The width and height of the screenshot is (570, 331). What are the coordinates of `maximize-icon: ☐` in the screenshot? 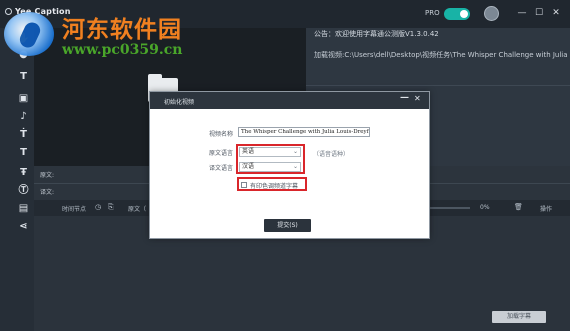 It's located at (539, 13).